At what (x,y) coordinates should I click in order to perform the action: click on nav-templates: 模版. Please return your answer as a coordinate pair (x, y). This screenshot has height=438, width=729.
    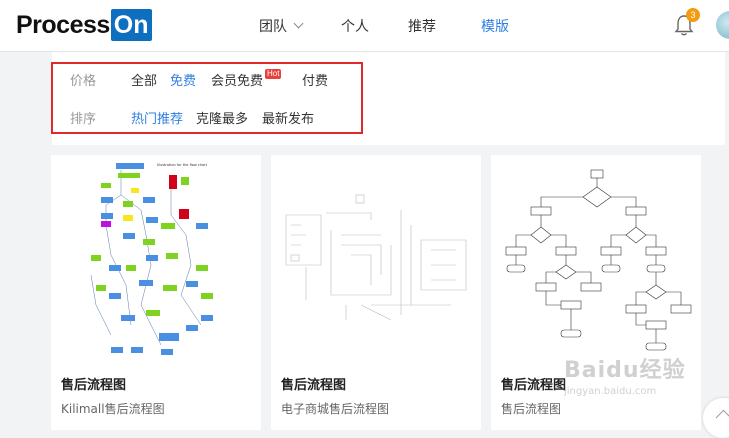
    Looking at the image, I should click on (495, 25).